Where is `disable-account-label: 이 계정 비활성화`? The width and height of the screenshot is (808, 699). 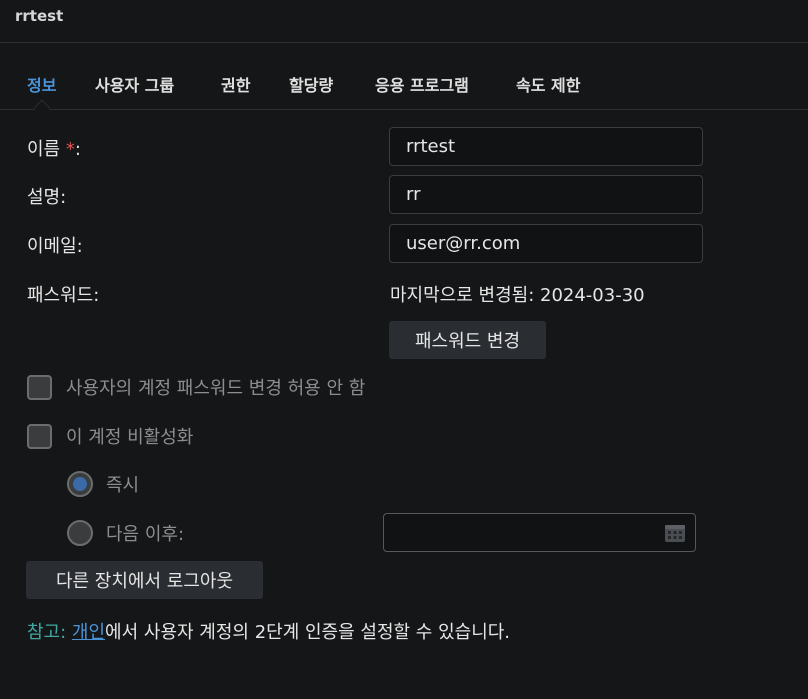 disable-account-label: 이 계정 비활성화 is located at coordinates (130, 437).